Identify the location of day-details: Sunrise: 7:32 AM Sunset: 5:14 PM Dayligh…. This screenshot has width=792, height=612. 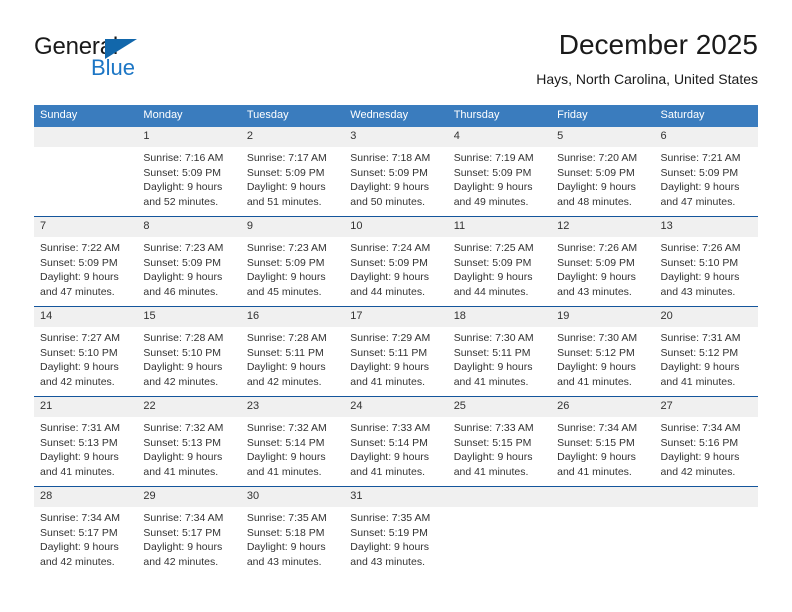
(292, 448).